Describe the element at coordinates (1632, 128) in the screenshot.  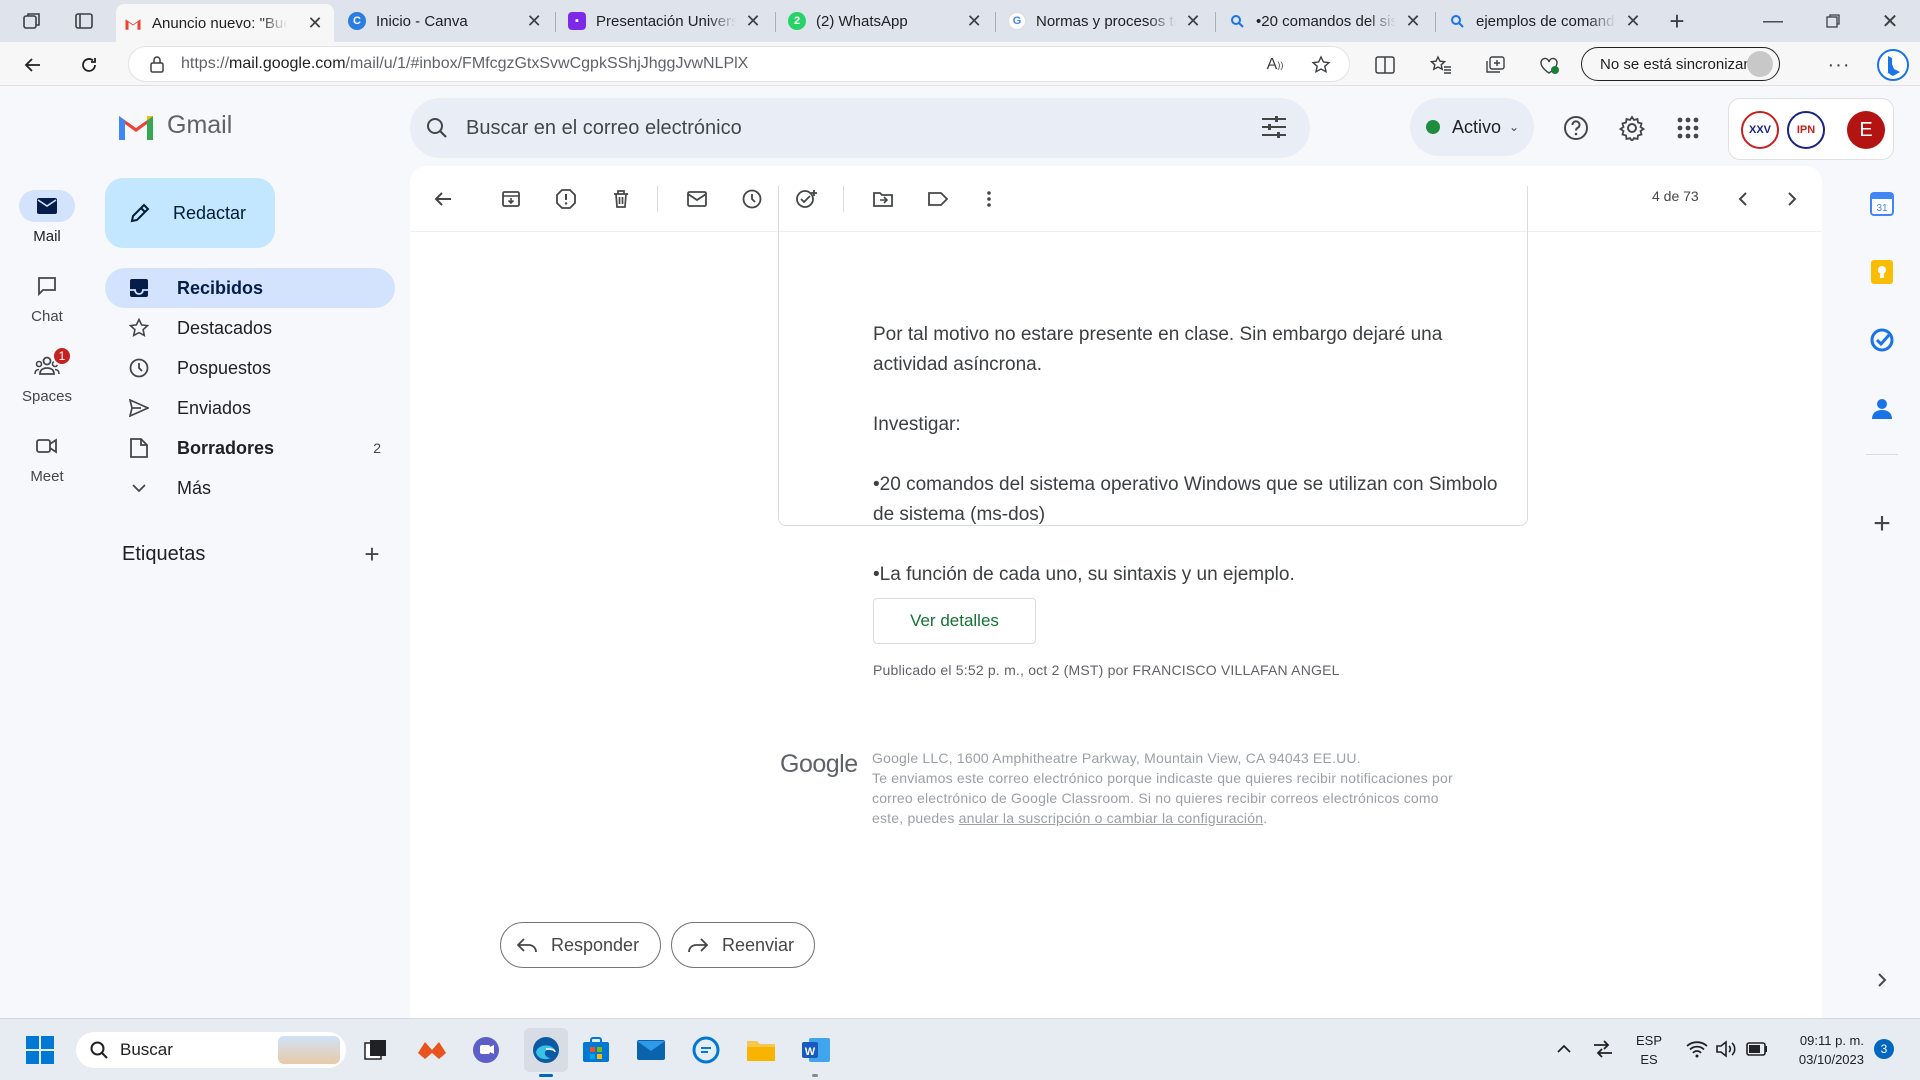
I see `settings-gear-icon` at that location.